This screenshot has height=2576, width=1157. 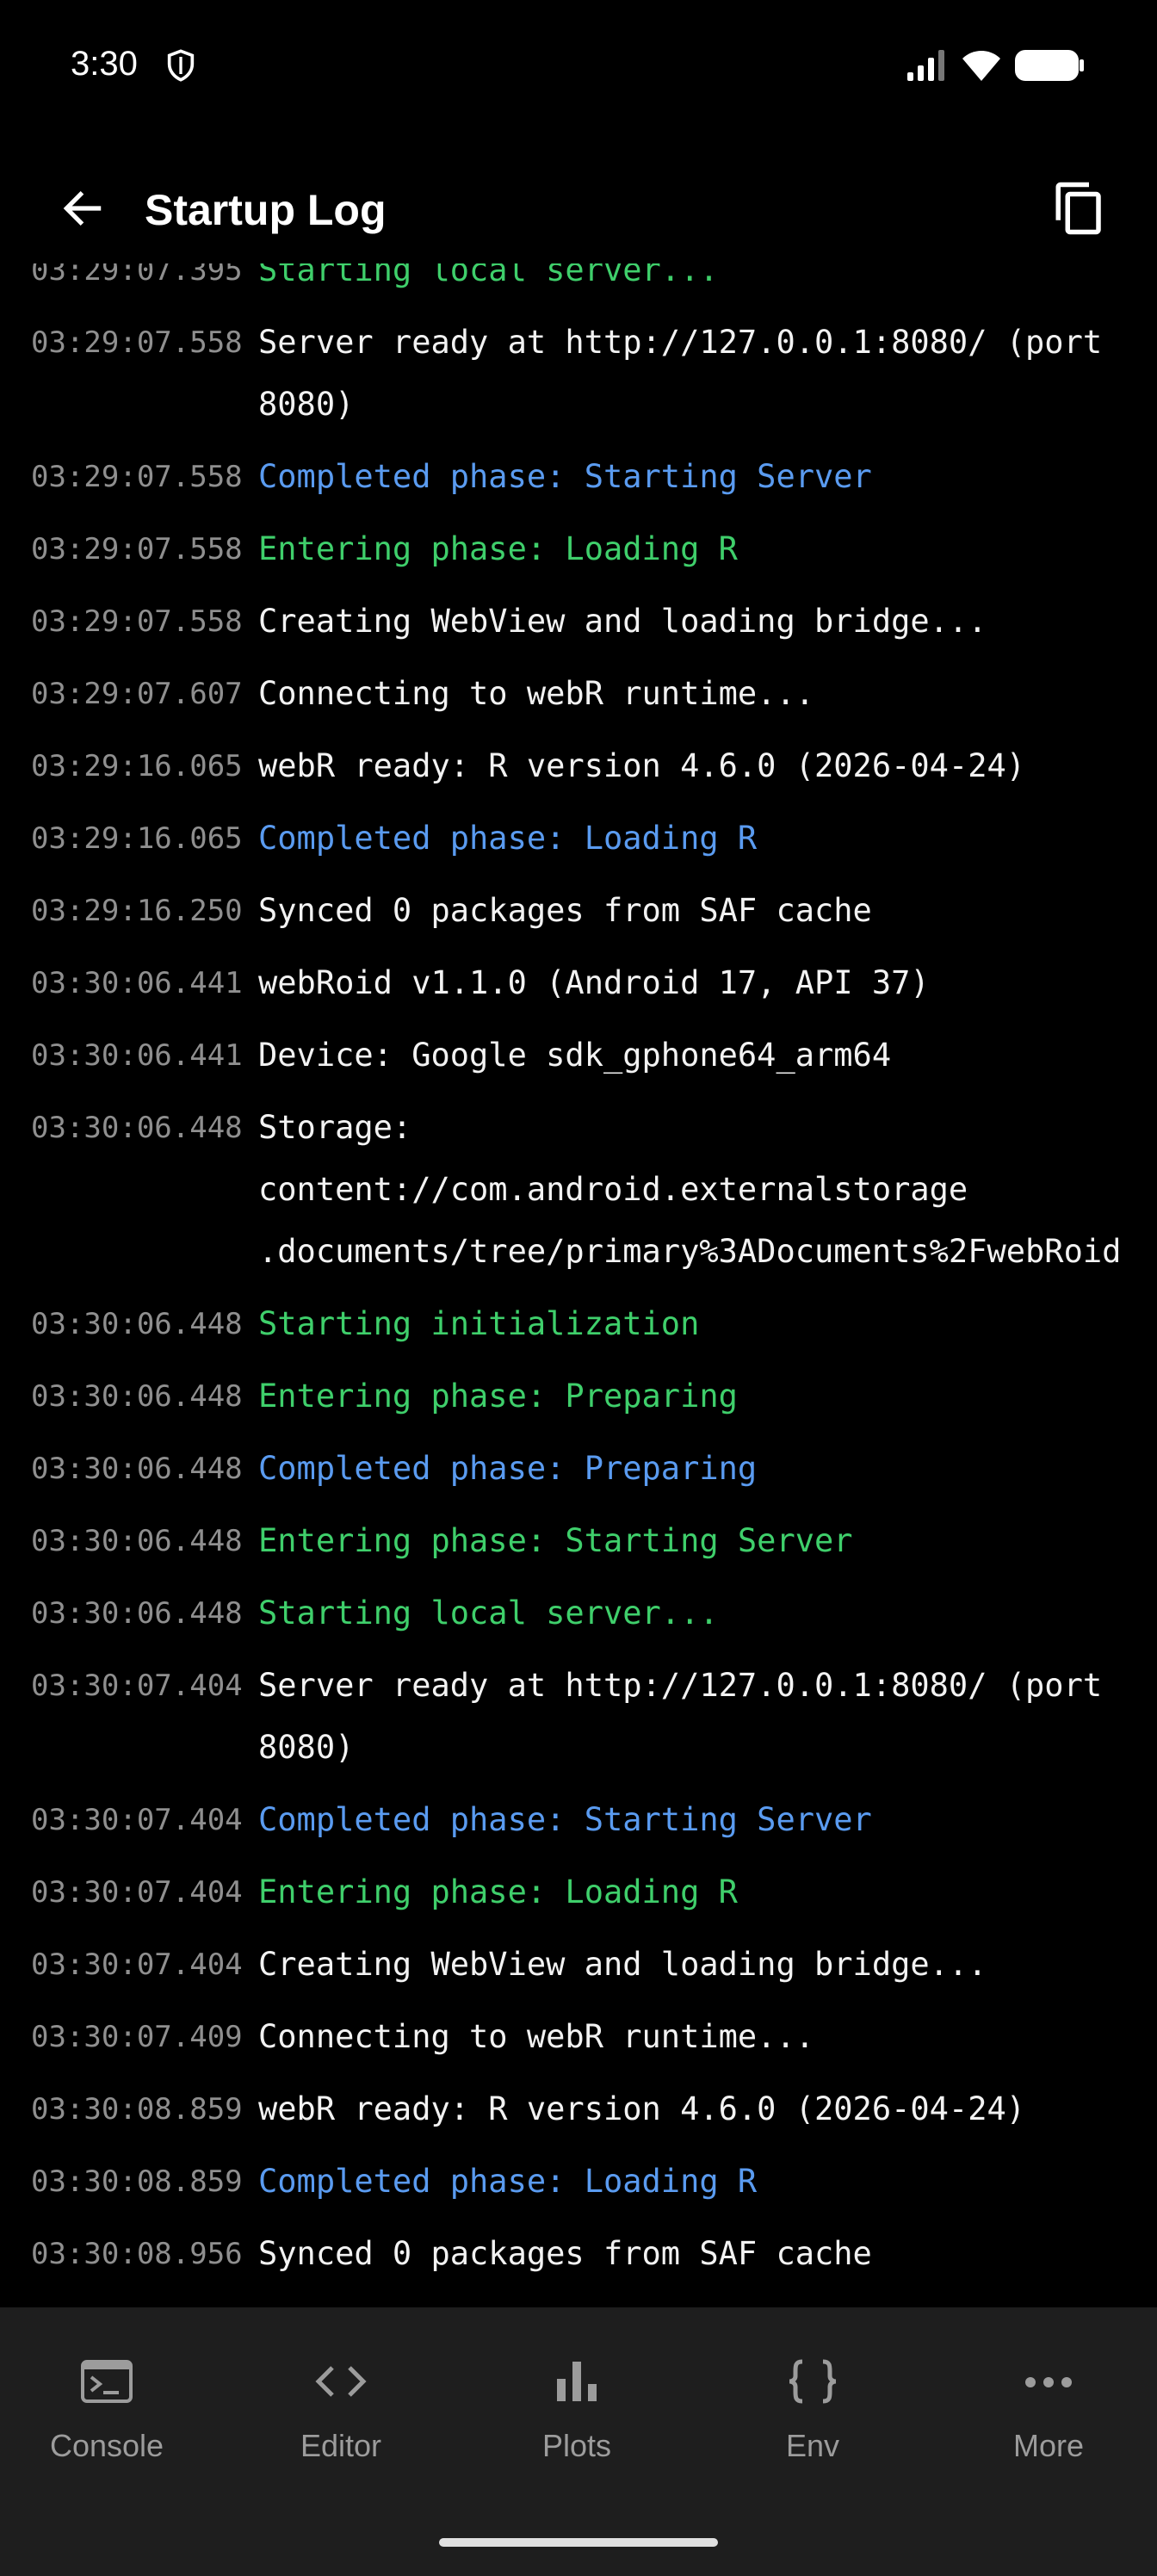 I want to click on log-row: 03:30:08.859 Completed phase: Loading R, so click(x=579, y=2182).